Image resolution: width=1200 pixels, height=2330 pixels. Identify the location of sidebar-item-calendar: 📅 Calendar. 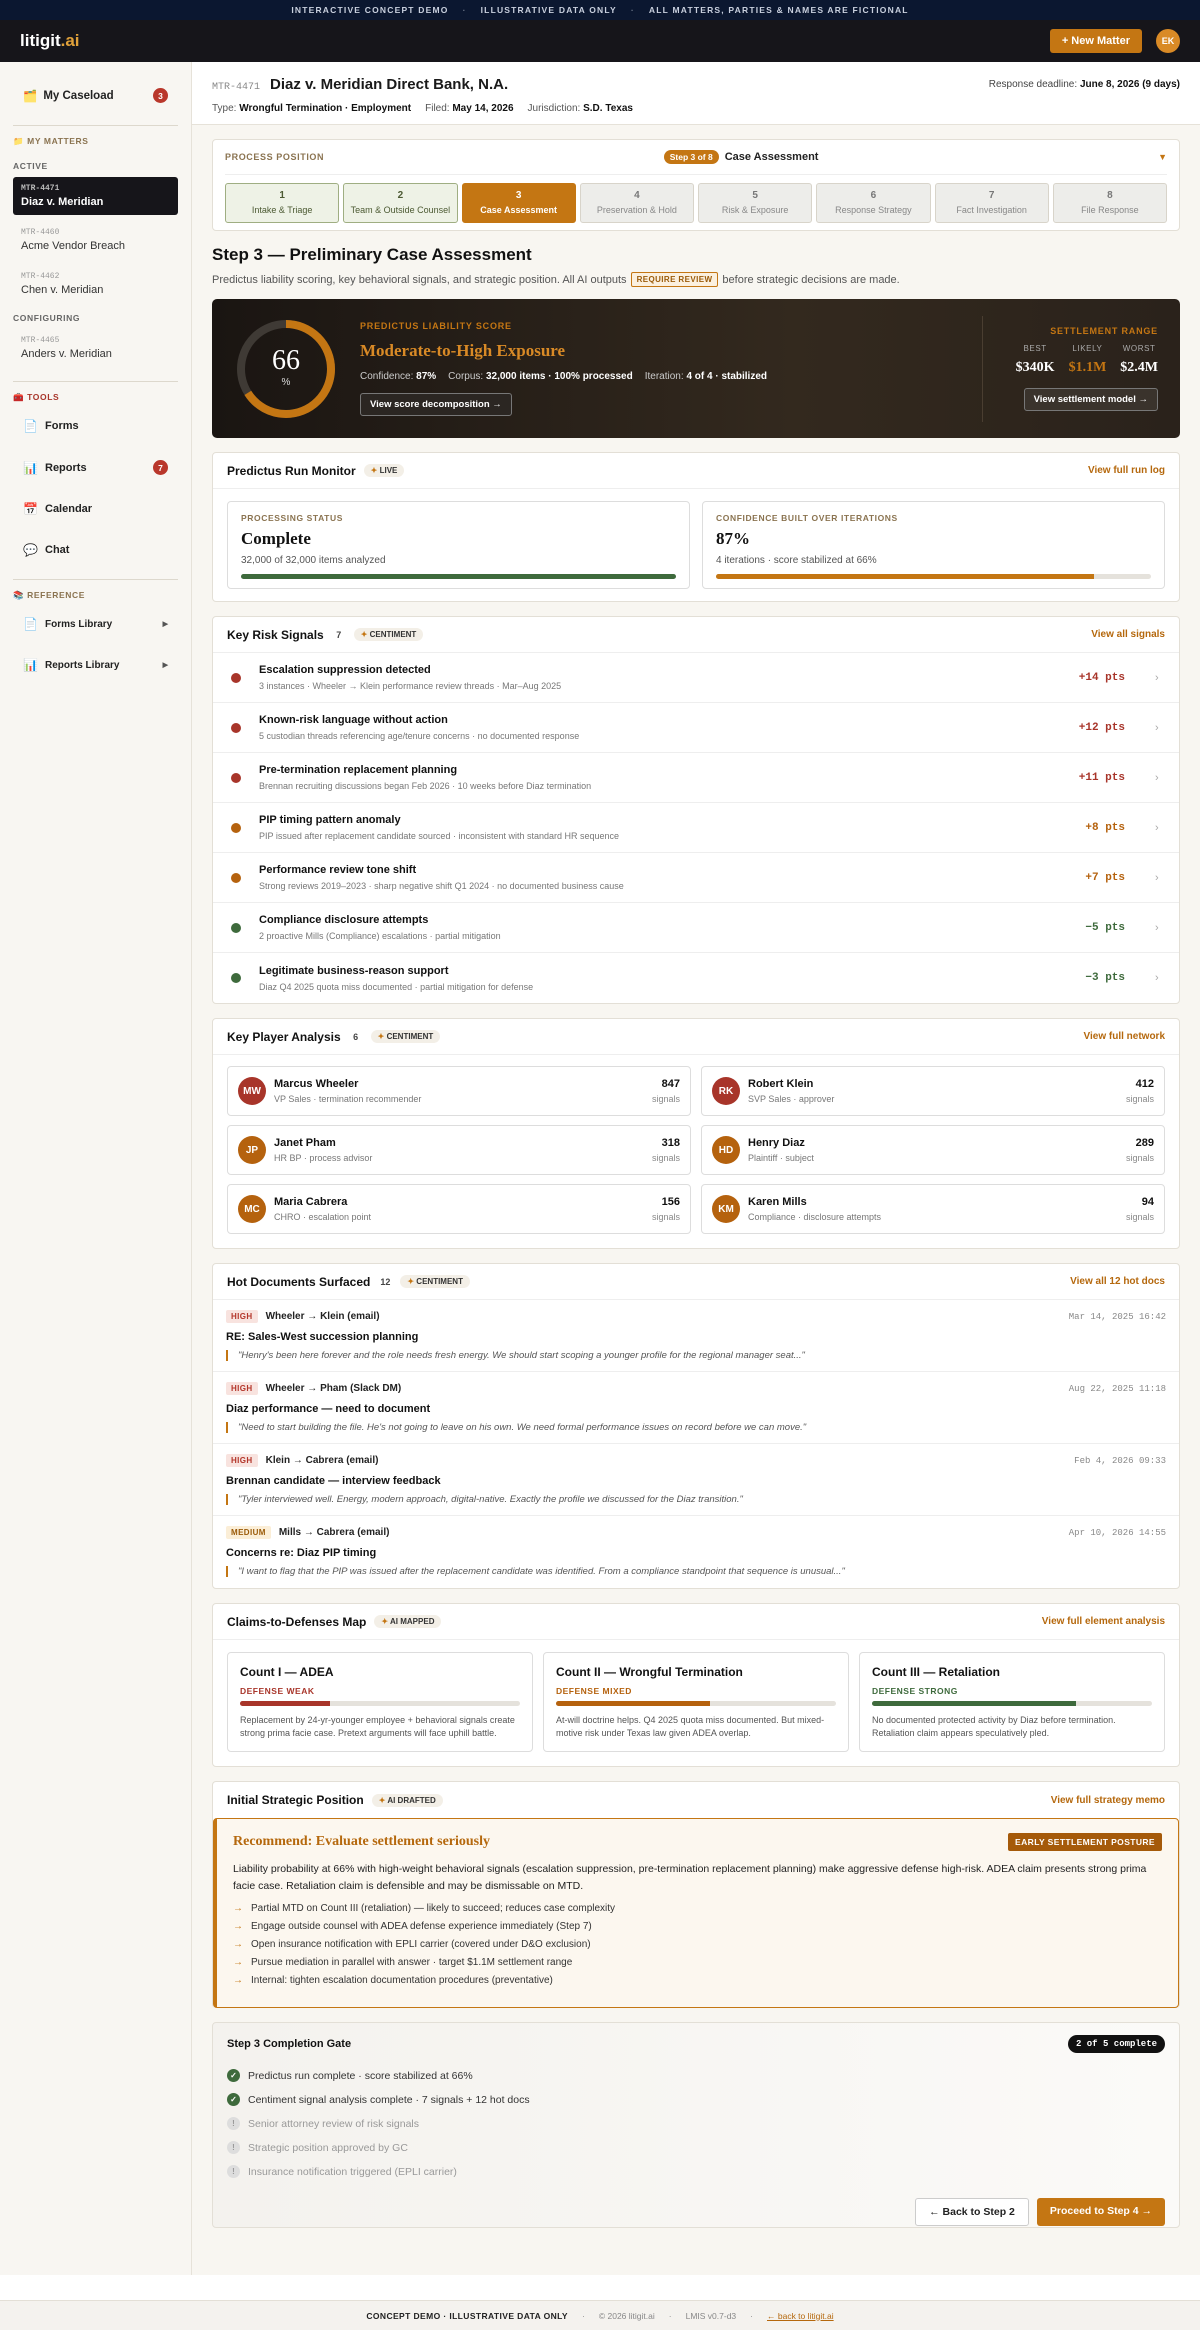
(95, 509).